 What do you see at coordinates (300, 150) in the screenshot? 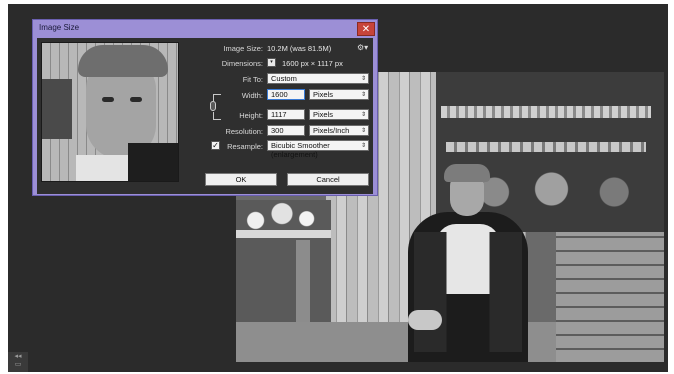
I see `resample-selected: Bicubic Smoother (enlargement)` at bounding box center [300, 150].